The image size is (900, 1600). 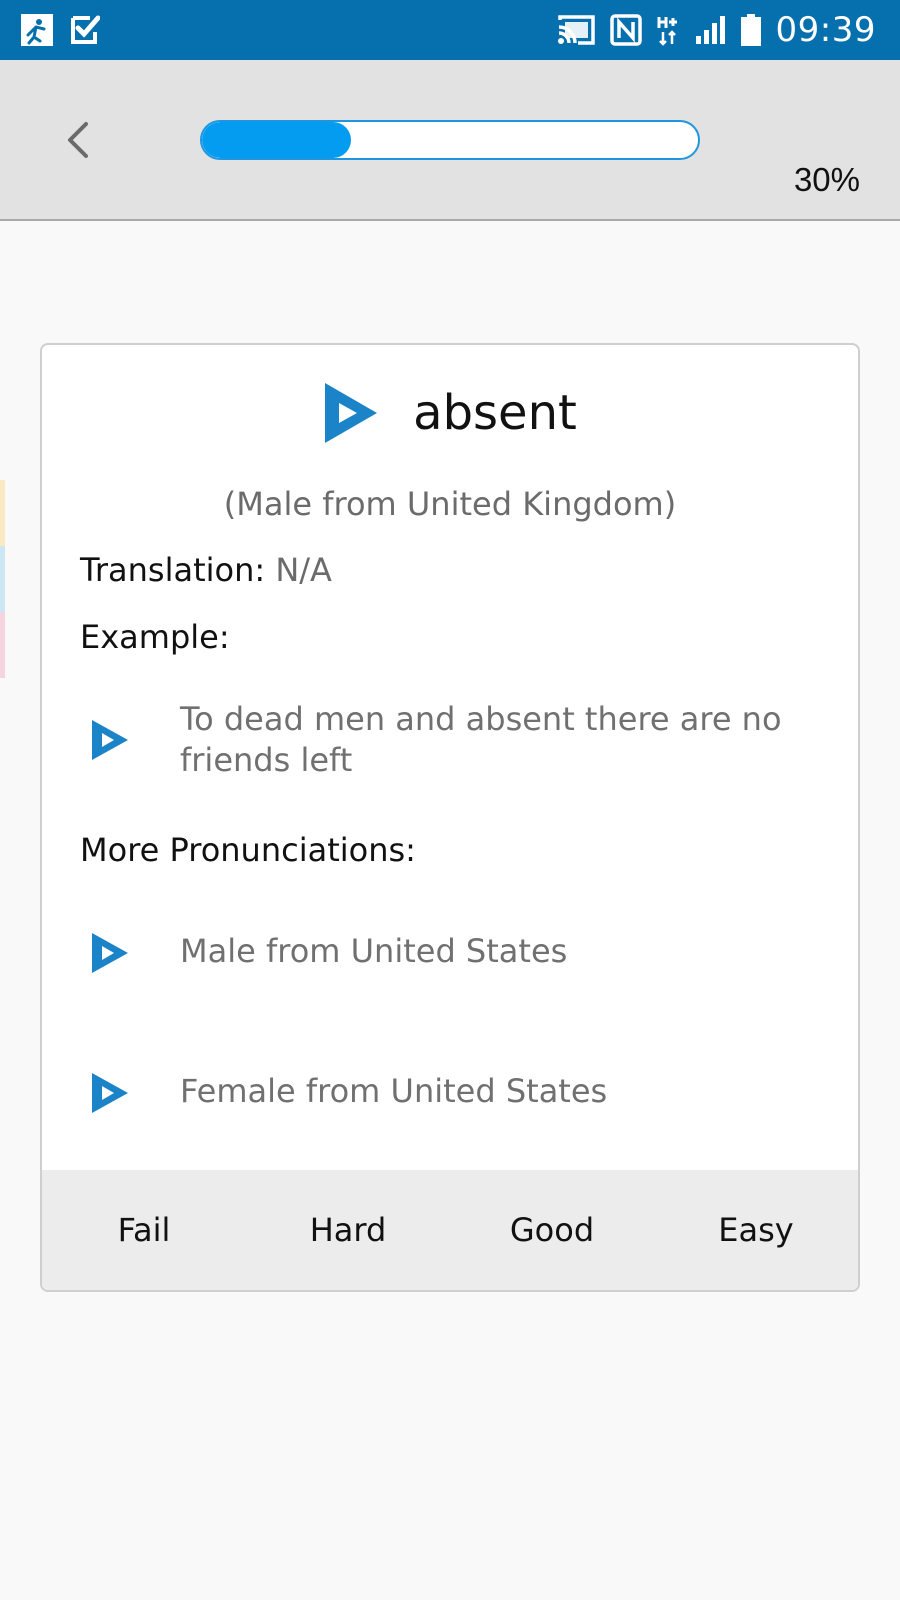 I want to click on status-bar-notifications, so click(x=60, y=30).